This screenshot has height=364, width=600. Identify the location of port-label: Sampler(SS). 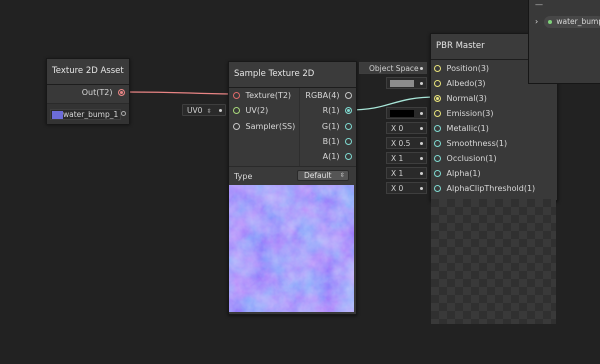
(270, 126).